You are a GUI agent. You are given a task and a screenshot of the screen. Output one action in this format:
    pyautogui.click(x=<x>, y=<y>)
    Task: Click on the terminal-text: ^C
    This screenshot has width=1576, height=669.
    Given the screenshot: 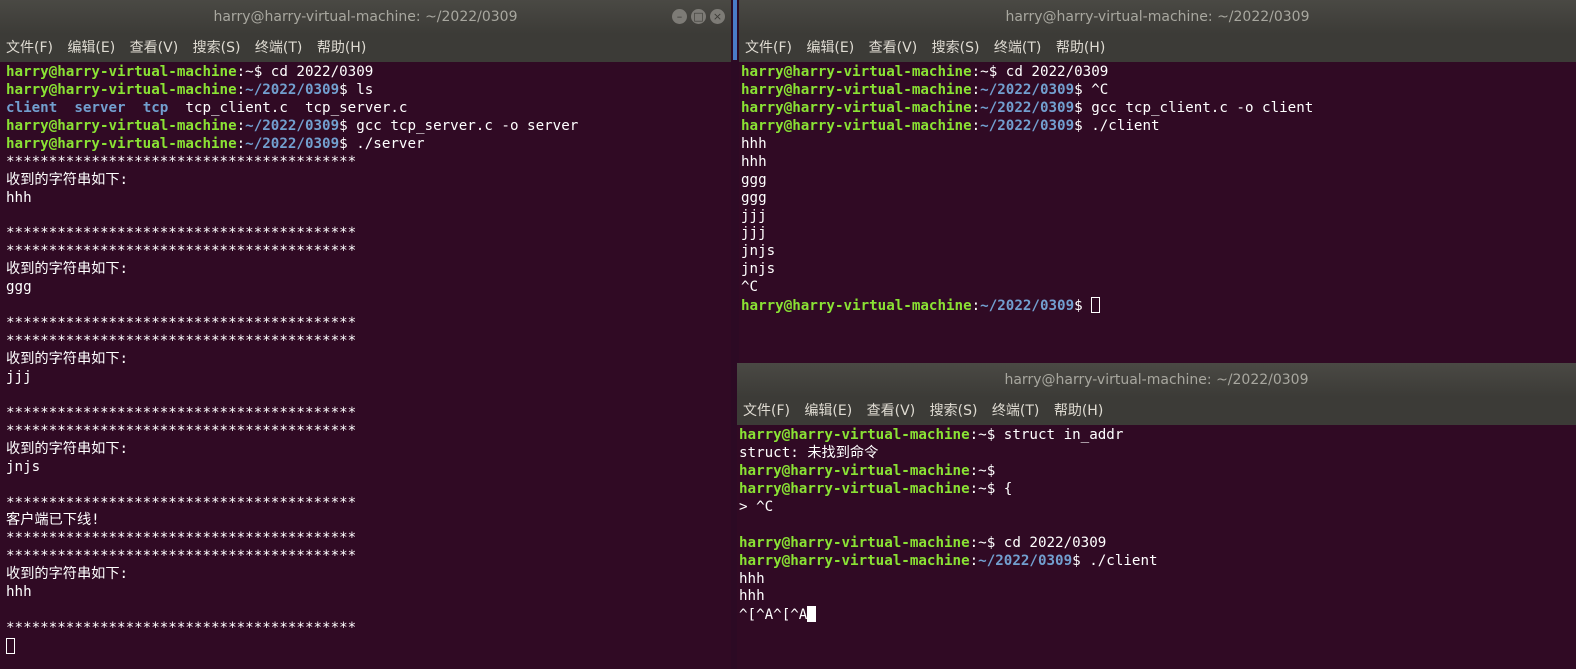 What is the action you would take?
    pyautogui.click(x=750, y=287)
    